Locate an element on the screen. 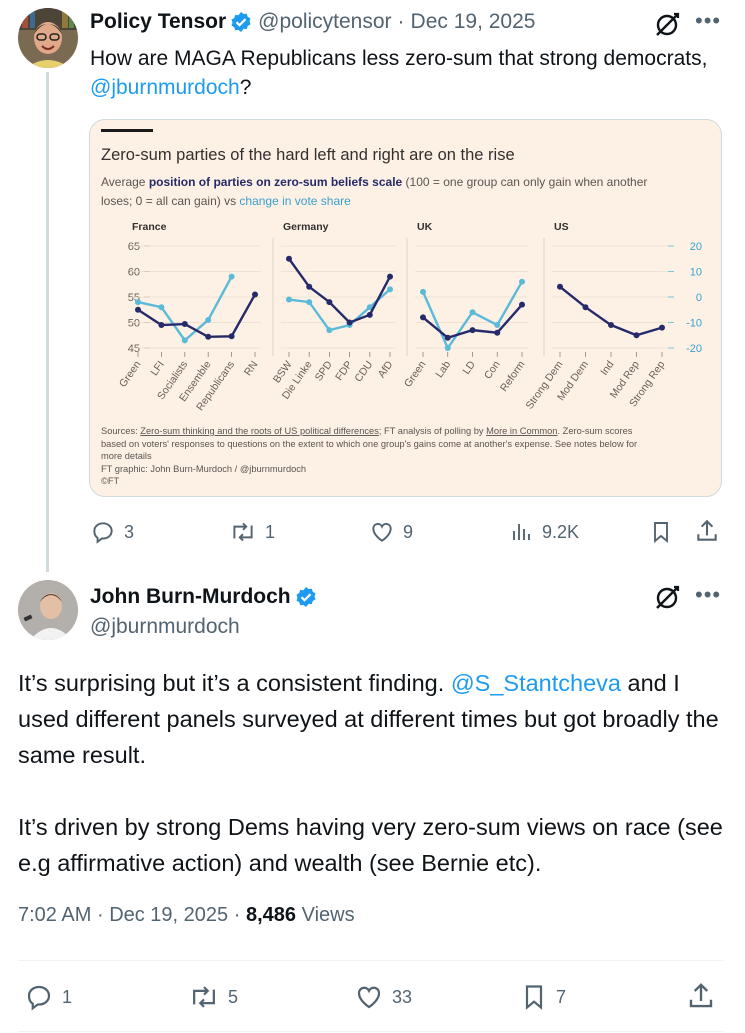 Image resolution: width=745 pixels, height=1033 pixels. reply-count: 1 is located at coordinates (67, 996).